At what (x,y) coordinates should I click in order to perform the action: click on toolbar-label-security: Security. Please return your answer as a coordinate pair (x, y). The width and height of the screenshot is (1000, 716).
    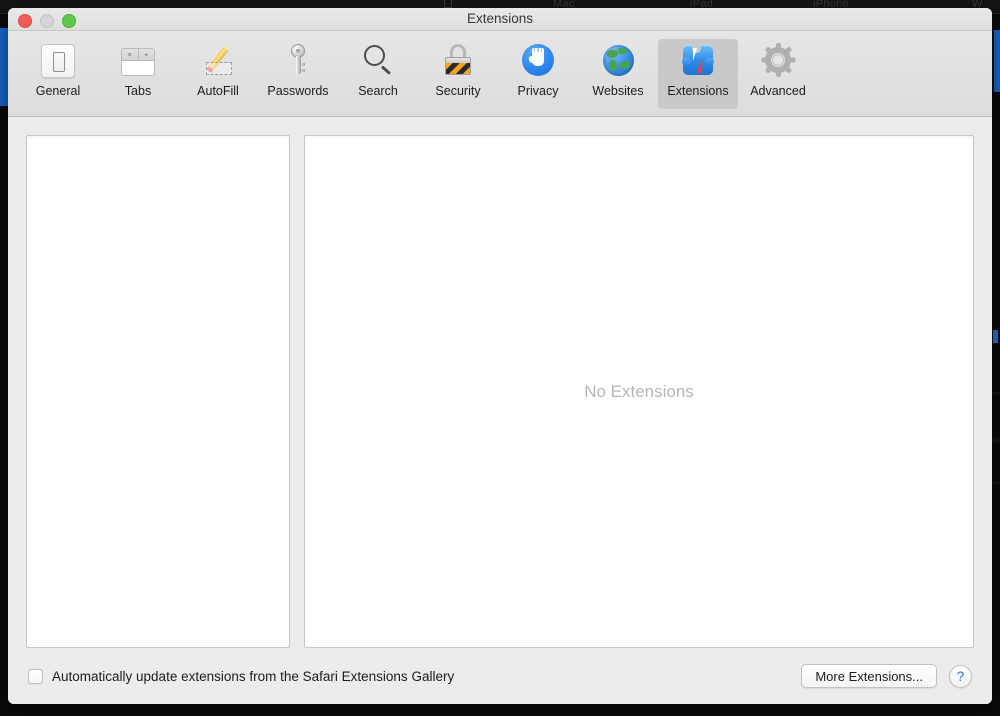
    Looking at the image, I should click on (458, 91).